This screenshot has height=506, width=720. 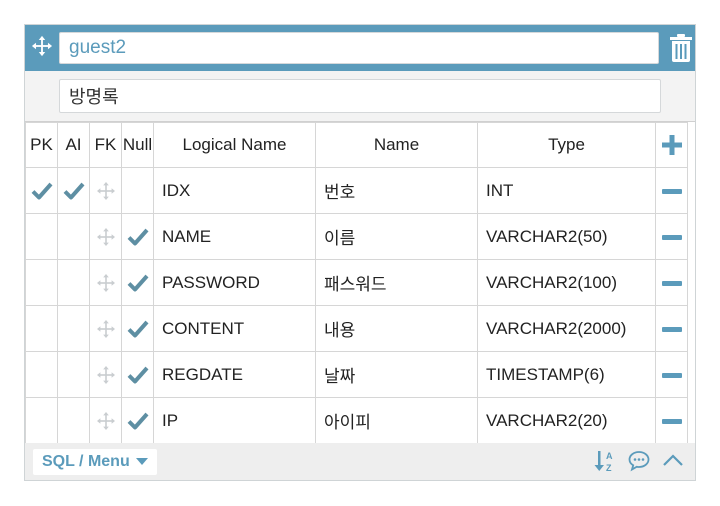 I want to click on header-logical-name: Logical Name, so click(x=234, y=145).